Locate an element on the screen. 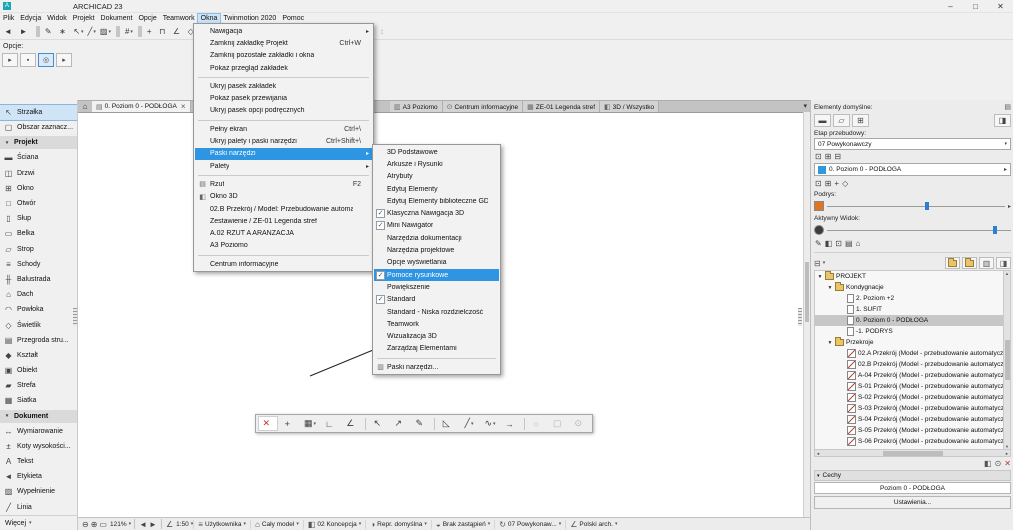 The height and width of the screenshot is (530, 1013). menu-item: ◧ Okno 3D ▸ is located at coordinates (283, 197).